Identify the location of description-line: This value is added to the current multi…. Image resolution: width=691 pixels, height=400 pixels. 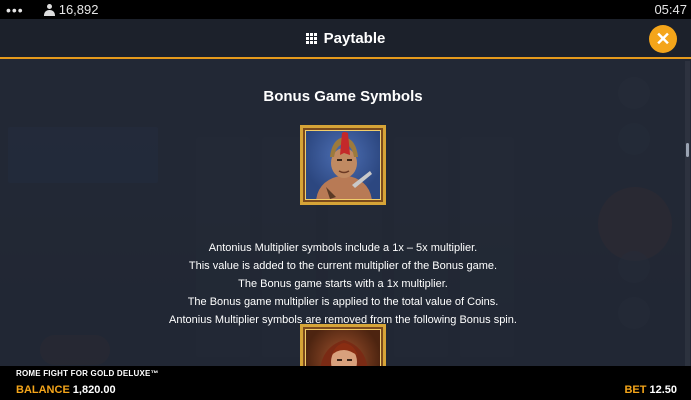
(343, 266).